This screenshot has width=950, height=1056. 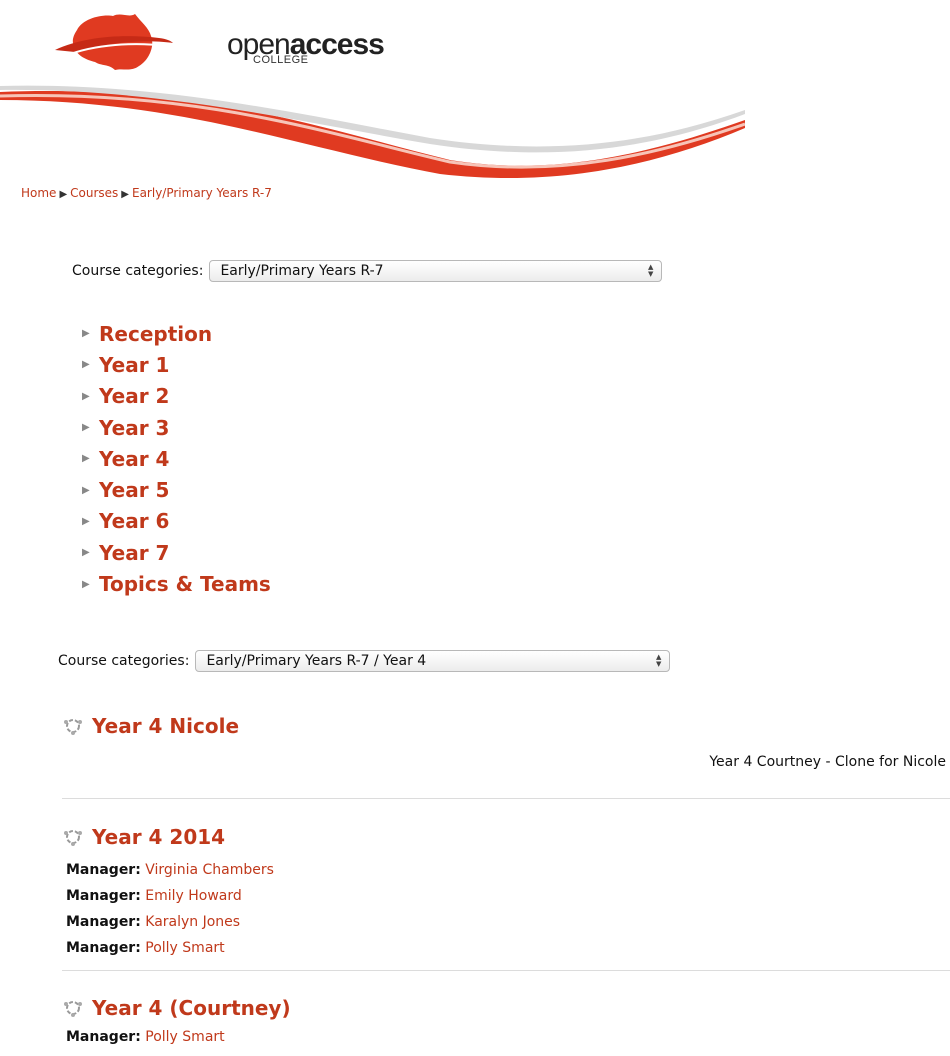 I want to click on subcategory-link: Year 2, so click(x=134, y=396).